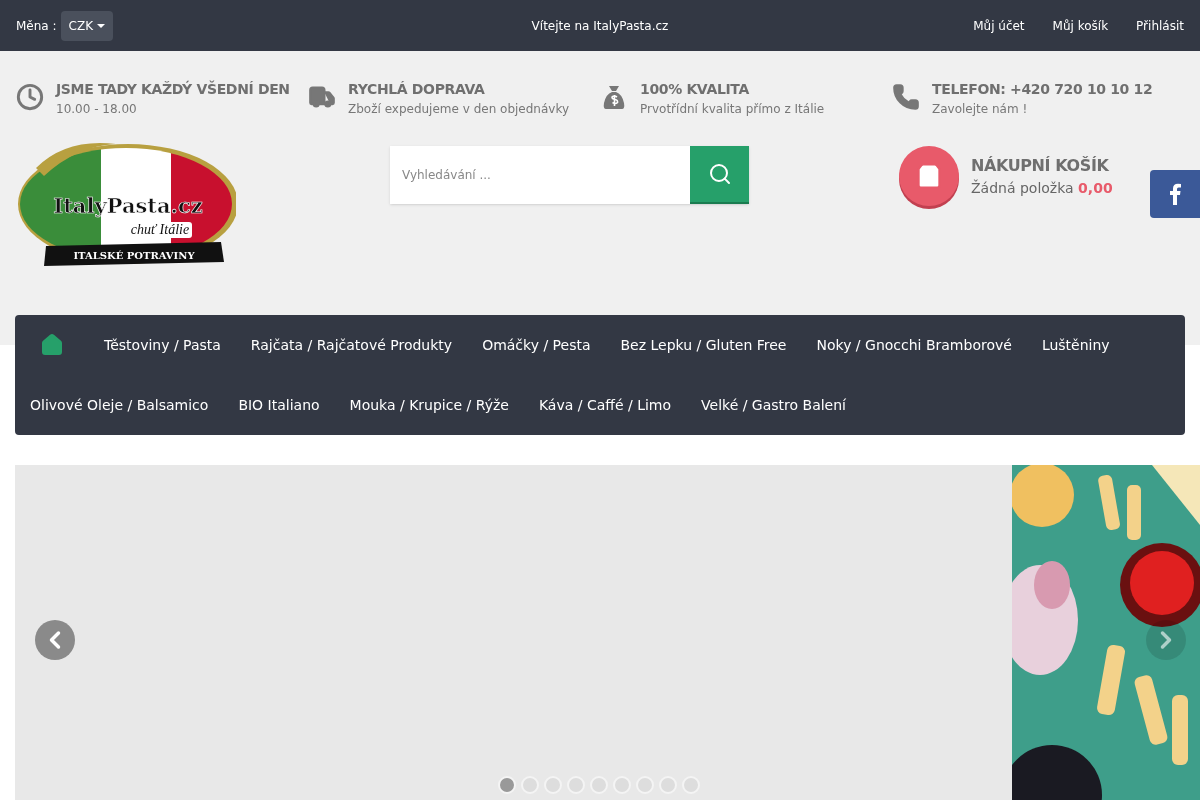  Describe the element at coordinates (773, 405) in the screenshot. I see `nav-link: Velké / Gastro Balení` at that location.